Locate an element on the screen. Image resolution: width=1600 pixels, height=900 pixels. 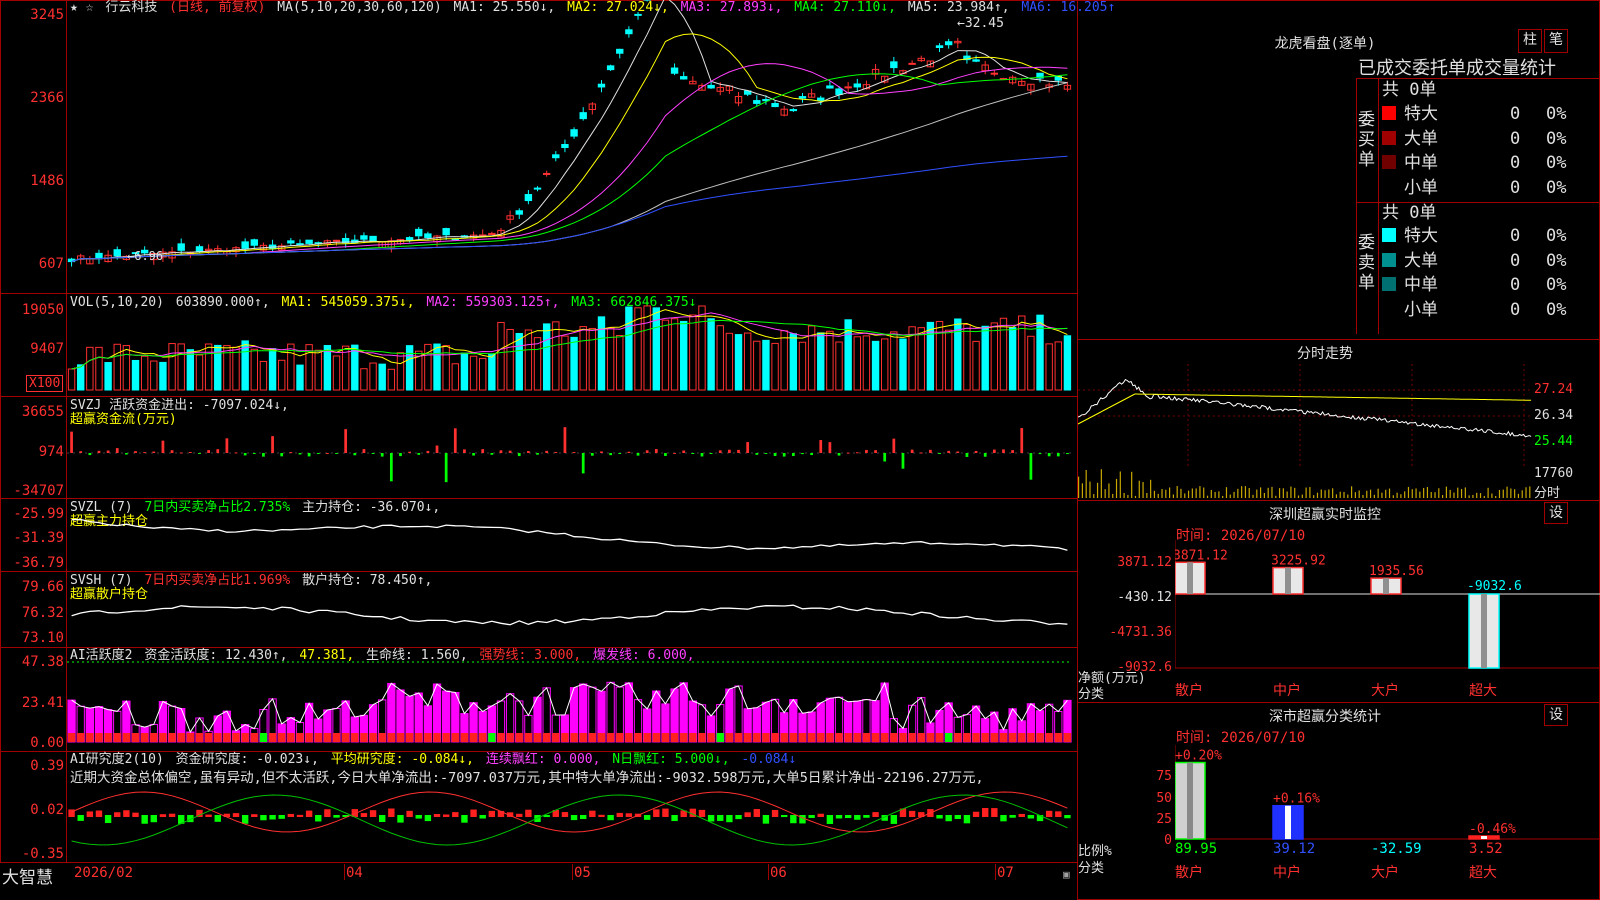
sz-monitor-category: 超大 is located at coordinates (1483, 691).